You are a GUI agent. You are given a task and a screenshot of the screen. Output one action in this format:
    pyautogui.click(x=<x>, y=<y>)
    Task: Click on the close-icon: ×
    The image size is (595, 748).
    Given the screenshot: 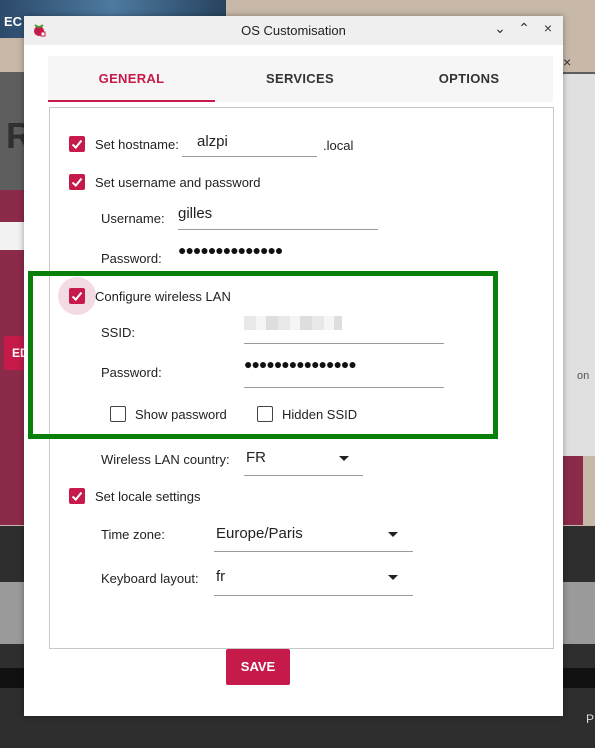 What is the action you would take?
    pyautogui.click(x=548, y=28)
    